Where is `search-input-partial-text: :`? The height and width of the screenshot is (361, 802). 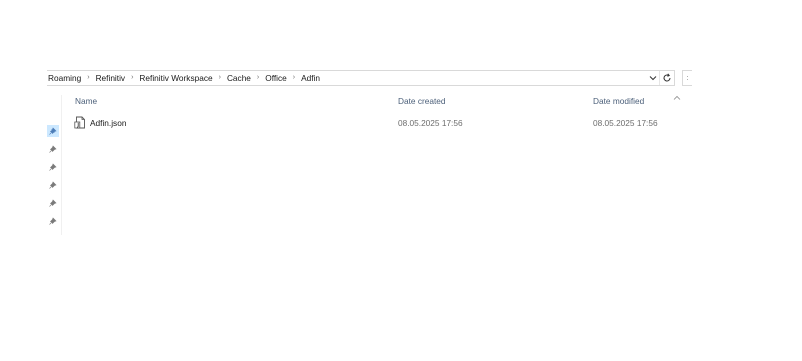
search-input-partial-text: : is located at coordinates (687, 78).